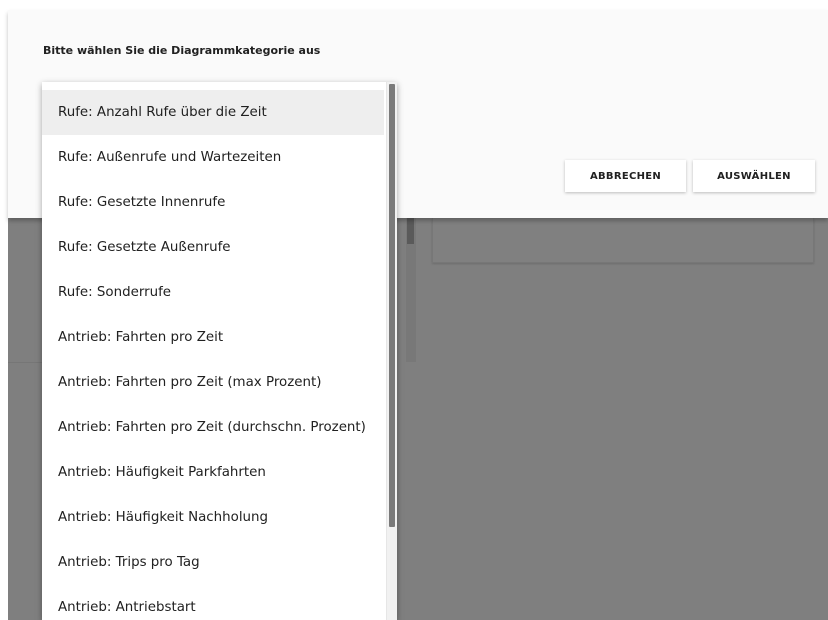  What do you see at coordinates (625, 176) in the screenshot?
I see `cancel-button: ABBRECHEN` at bounding box center [625, 176].